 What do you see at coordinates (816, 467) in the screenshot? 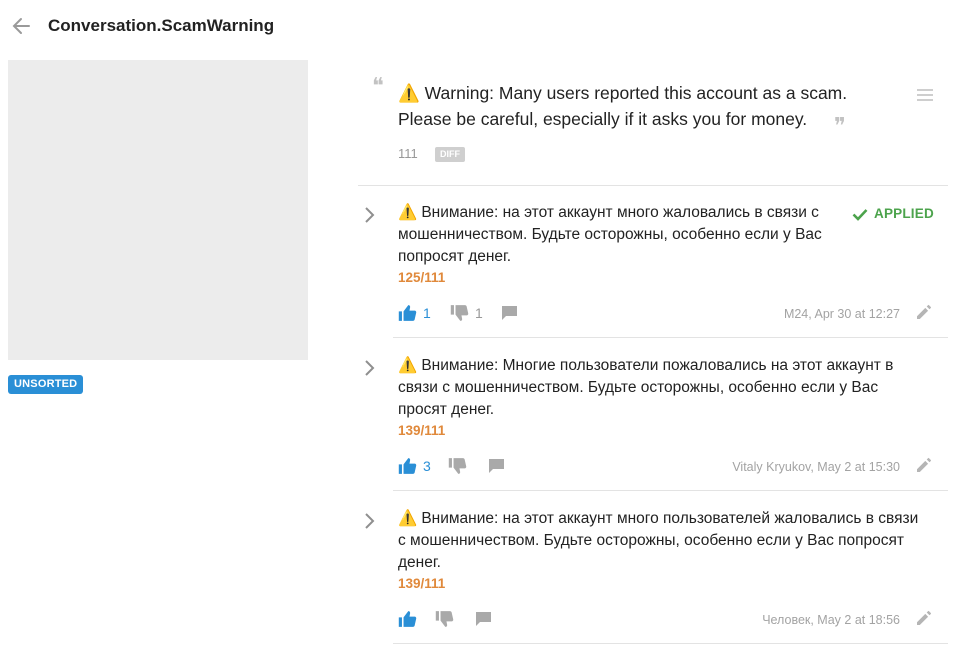
I see `suggestion-meta: Vitaly Kryukov, May 2 at 15:30` at bounding box center [816, 467].